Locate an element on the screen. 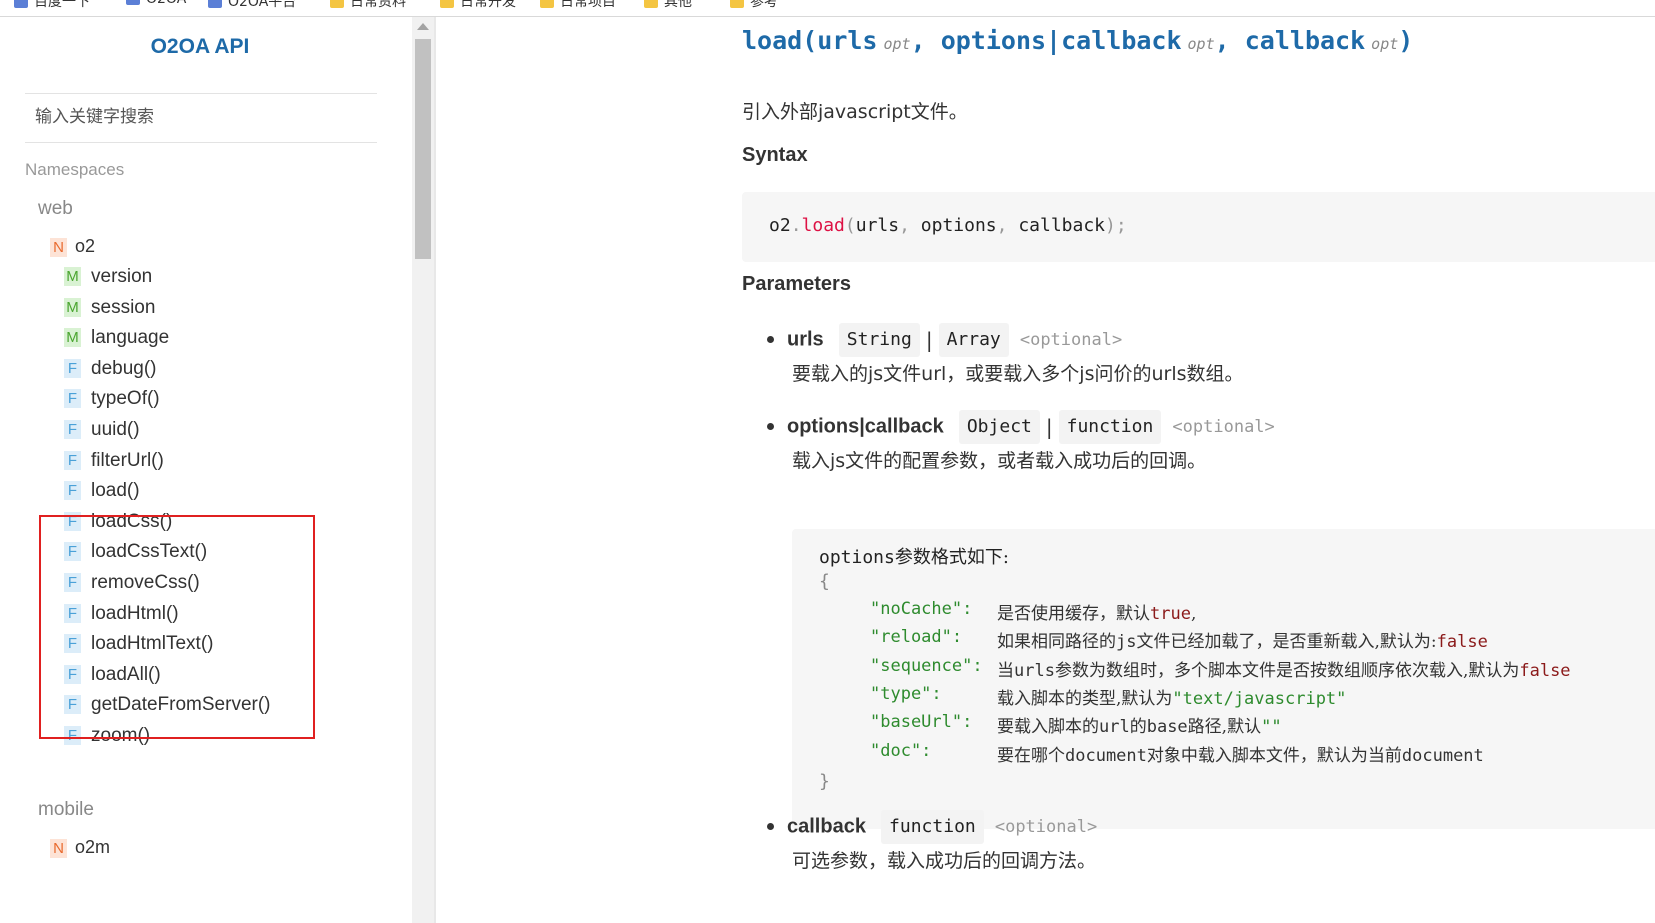 The height and width of the screenshot is (923, 1655). member-item: Fload() is located at coordinates (102, 491).